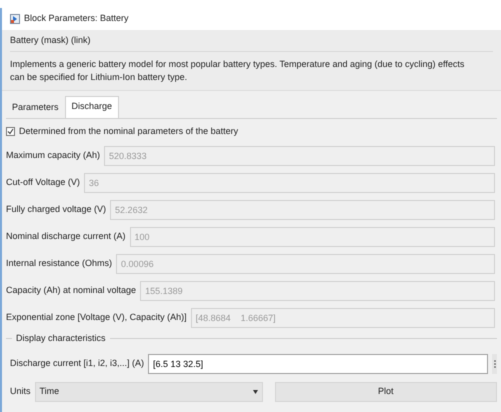 This screenshot has height=412, width=501. I want to click on block-icon, so click(15, 19).